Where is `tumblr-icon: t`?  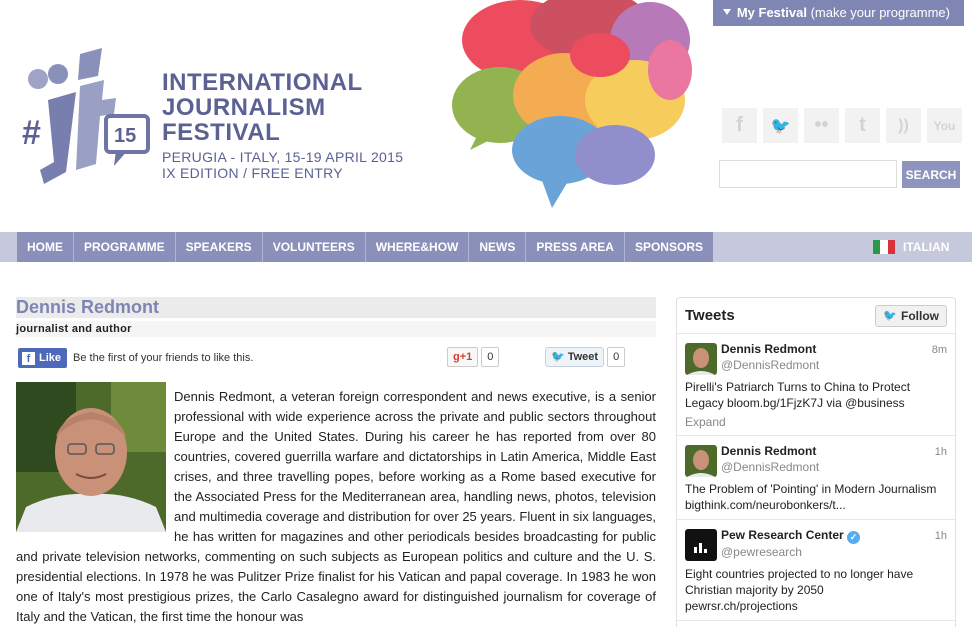 tumblr-icon: t is located at coordinates (862, 125).